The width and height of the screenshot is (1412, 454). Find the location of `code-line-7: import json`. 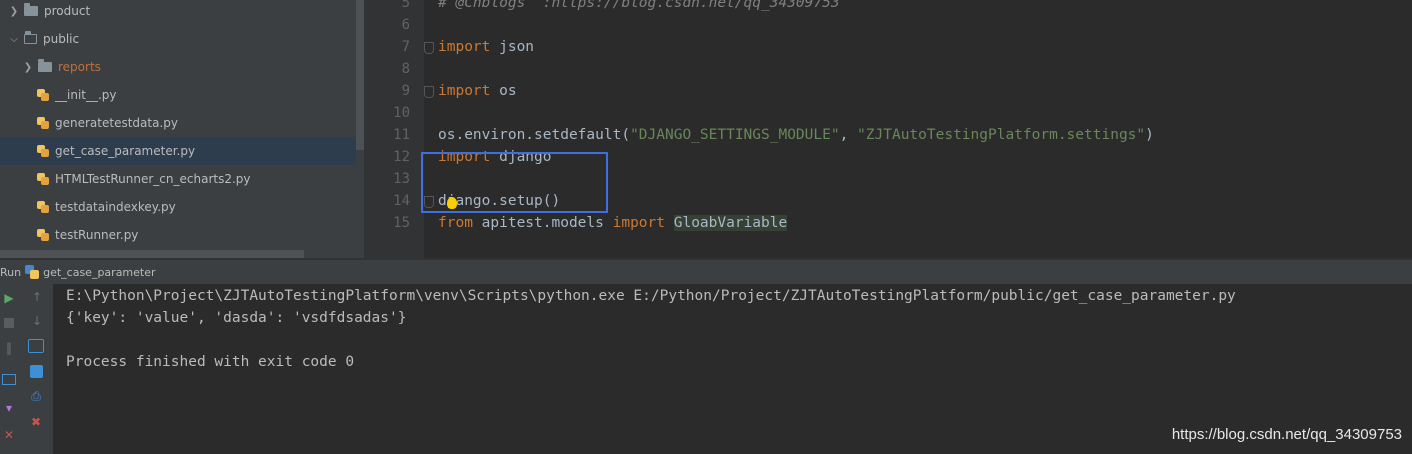

code-line-7: import json is located at coordinates (486, 47).